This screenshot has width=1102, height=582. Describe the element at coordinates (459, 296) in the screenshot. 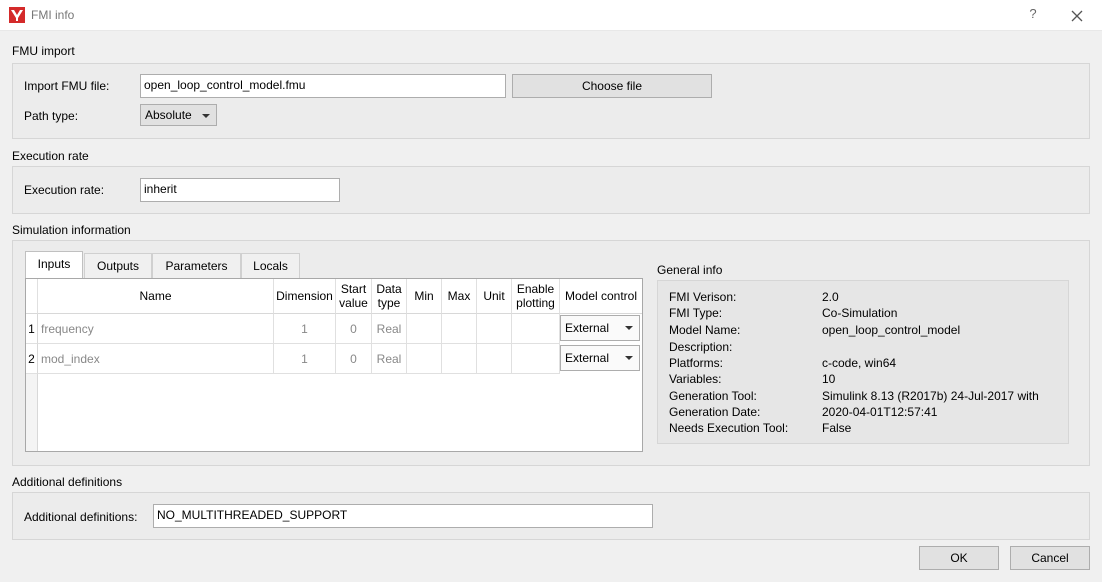

I see `column-header-max: Max` at that location.